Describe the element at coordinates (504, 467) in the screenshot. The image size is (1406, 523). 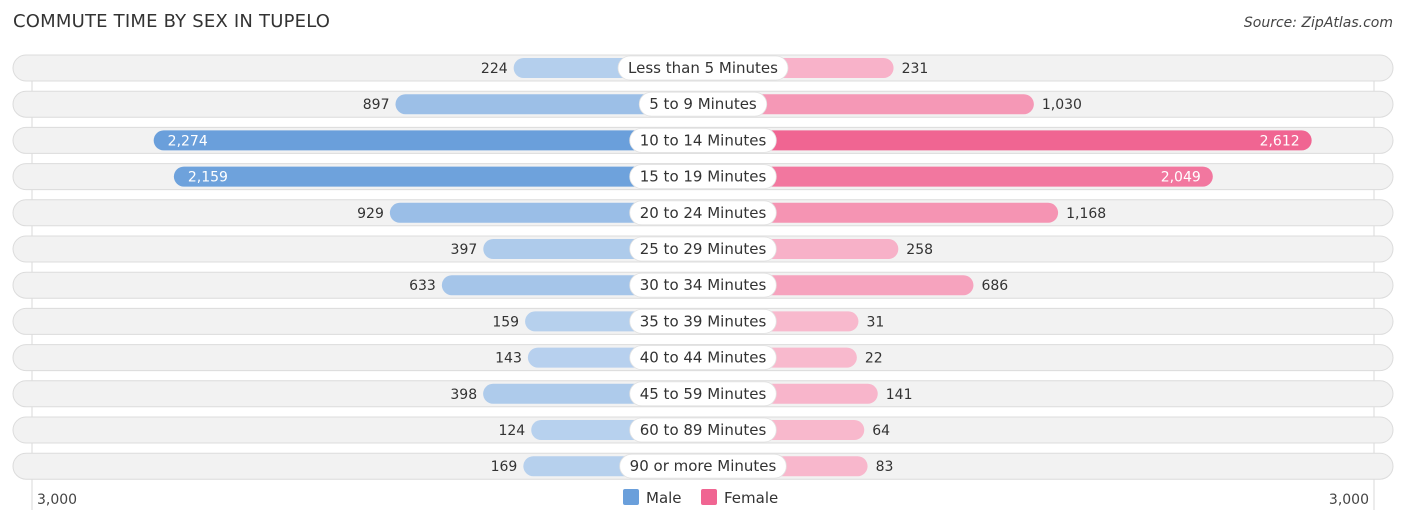
I see `value-label-male: 169` at that location.